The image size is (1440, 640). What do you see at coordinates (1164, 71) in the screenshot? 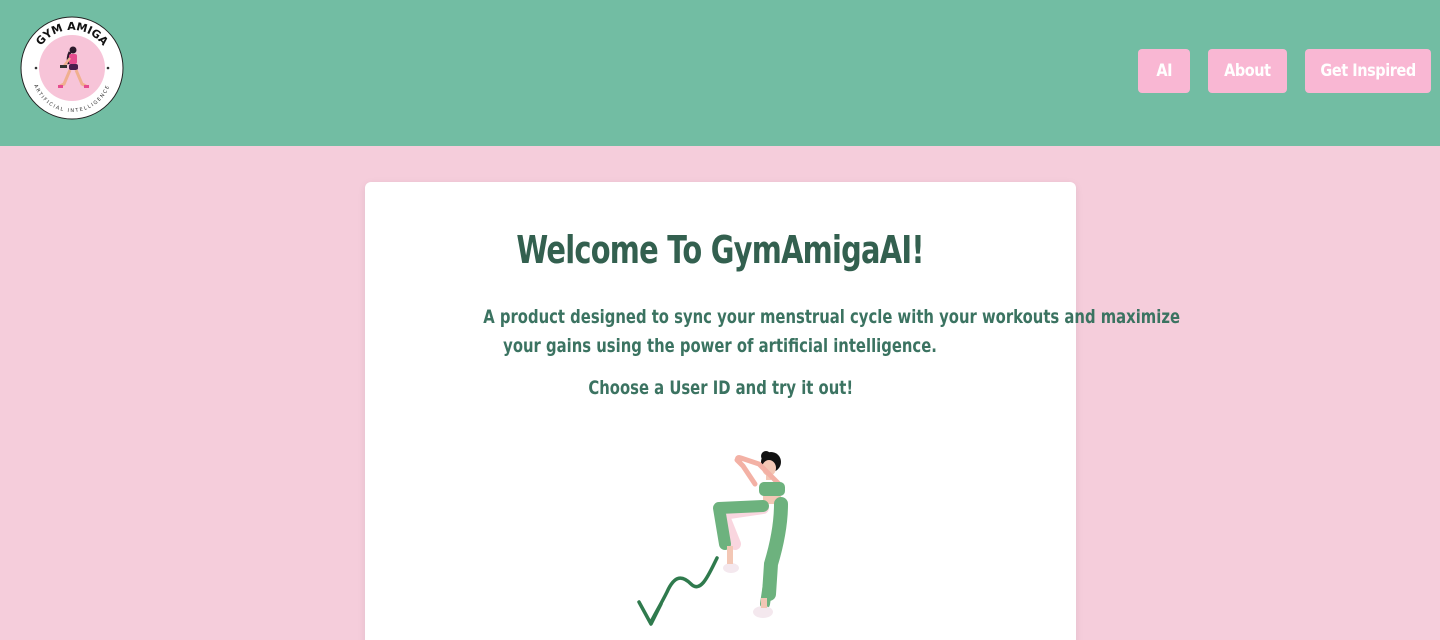
I see `nav-ai-button: AI` at bounding box center [1164, 71].